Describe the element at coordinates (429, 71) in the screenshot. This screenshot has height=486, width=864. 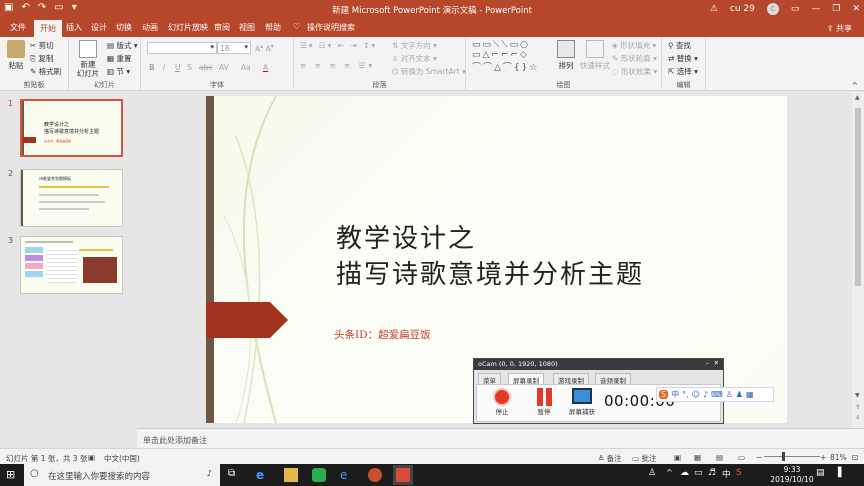
I see `smartart-button: ⌬ 转换为 SmartArt ▾` at that location.